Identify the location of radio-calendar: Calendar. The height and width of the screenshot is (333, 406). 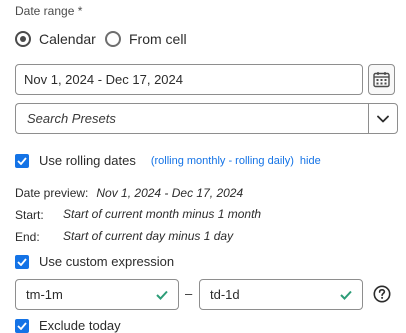
(55, 39).